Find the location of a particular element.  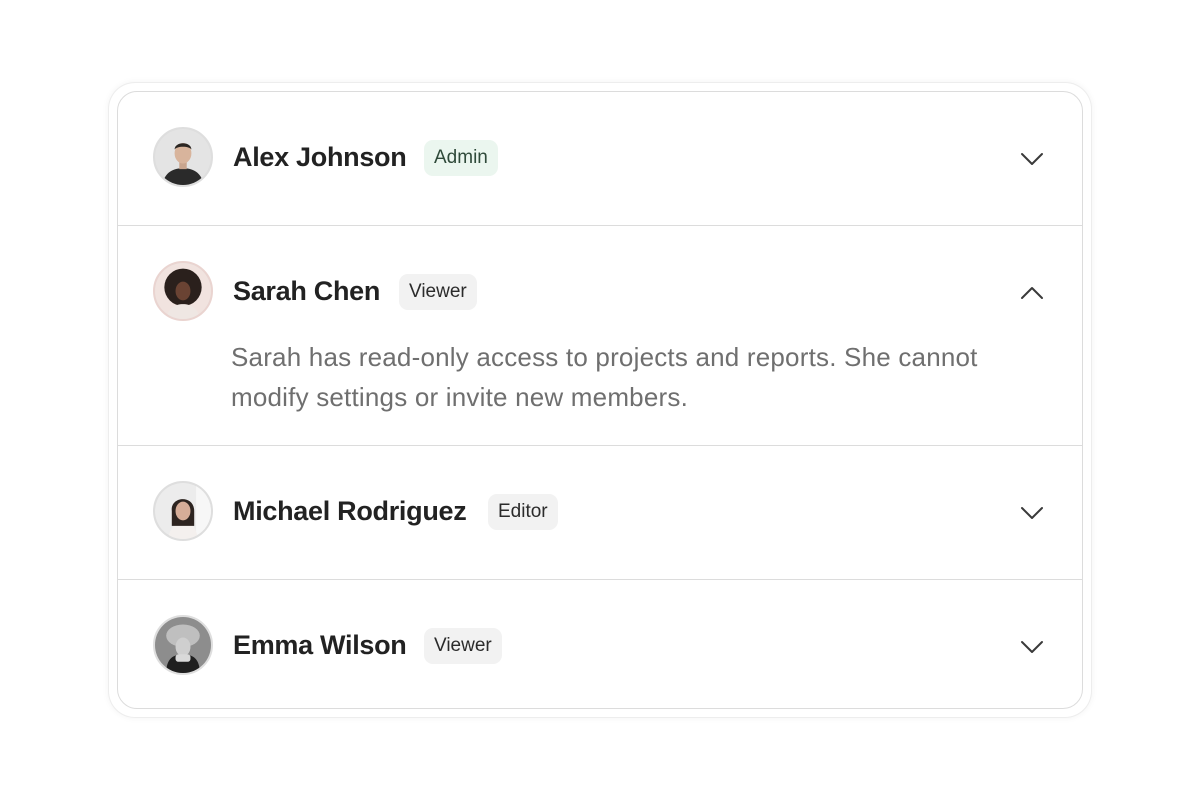

avatar-photo-emma is located at coordinates (183, 645).